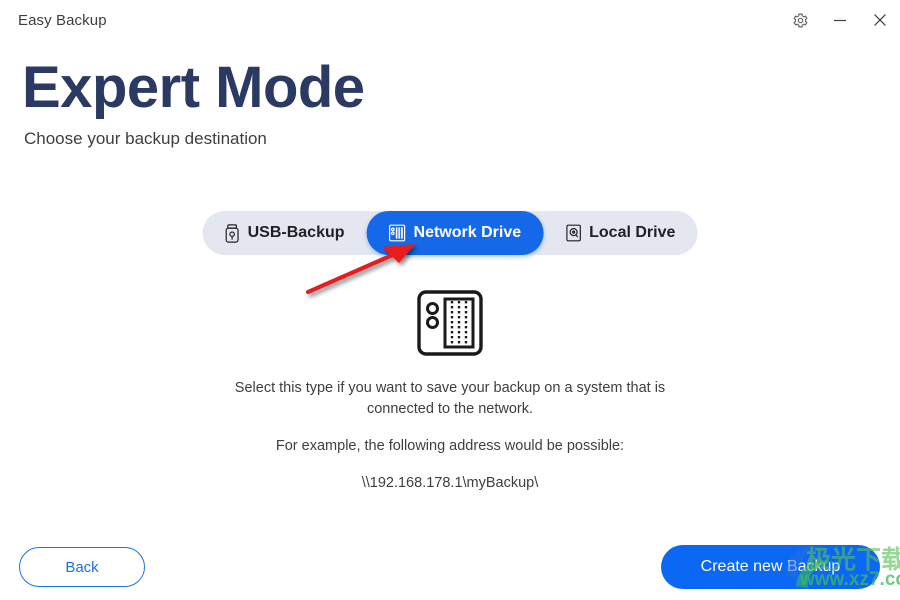  Describe the element at coordinates (450, 20) in the screenshot. I see `title-bar: Easy Backup` at that location.